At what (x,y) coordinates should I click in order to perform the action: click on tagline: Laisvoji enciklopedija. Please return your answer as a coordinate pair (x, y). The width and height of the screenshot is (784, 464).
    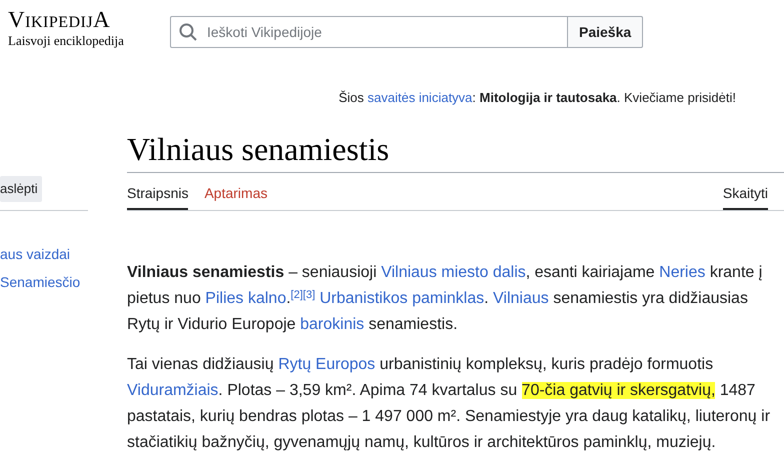
    Looking at the image, I should click on (66, 41).